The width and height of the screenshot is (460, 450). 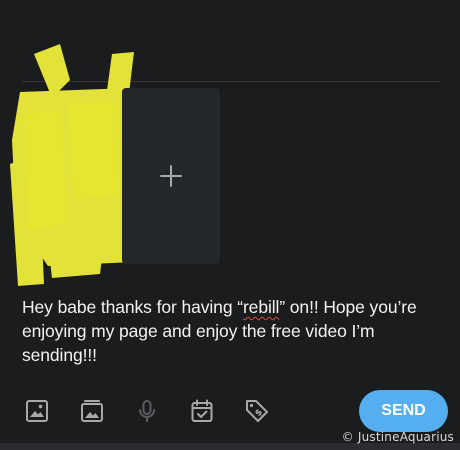 I want to click on price-tag-icon: $, so click(x=257, y=411).